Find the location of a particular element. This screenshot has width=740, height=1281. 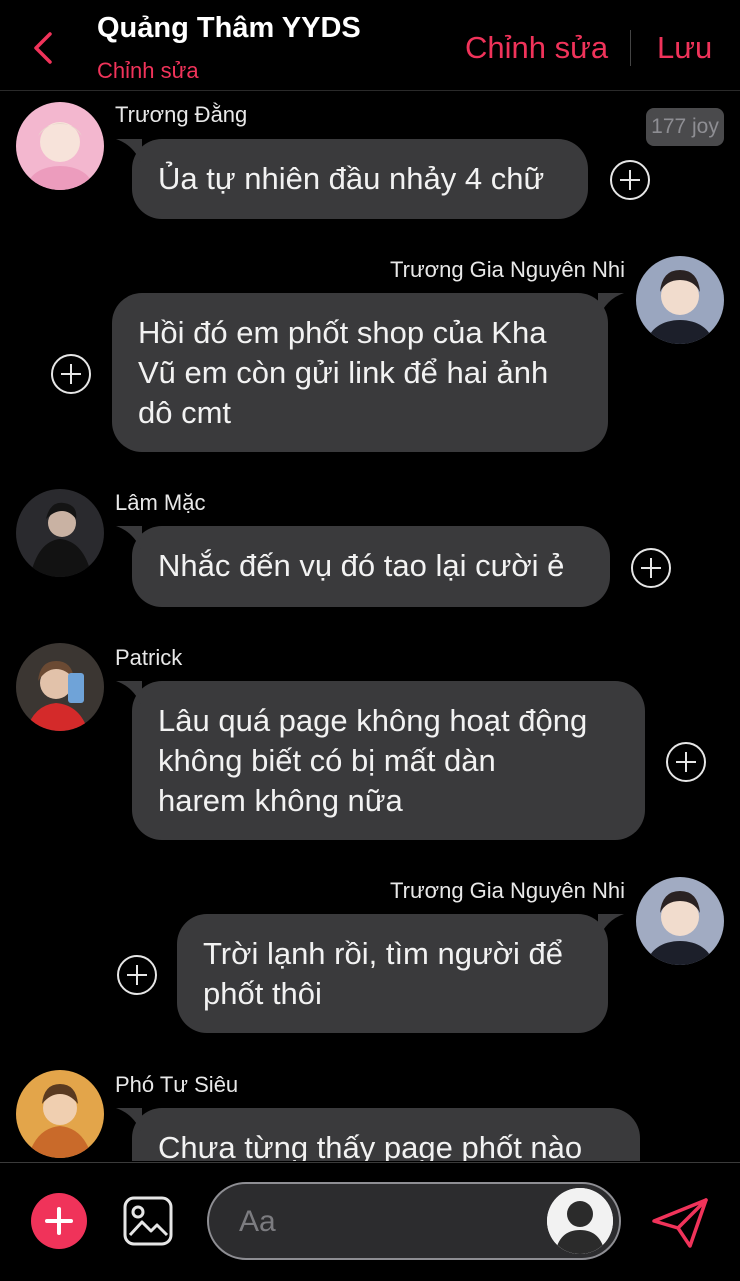

message-bubble: Nhắc đến vụ đó tao lại cười ẻ is located at coordinates (363, 566).